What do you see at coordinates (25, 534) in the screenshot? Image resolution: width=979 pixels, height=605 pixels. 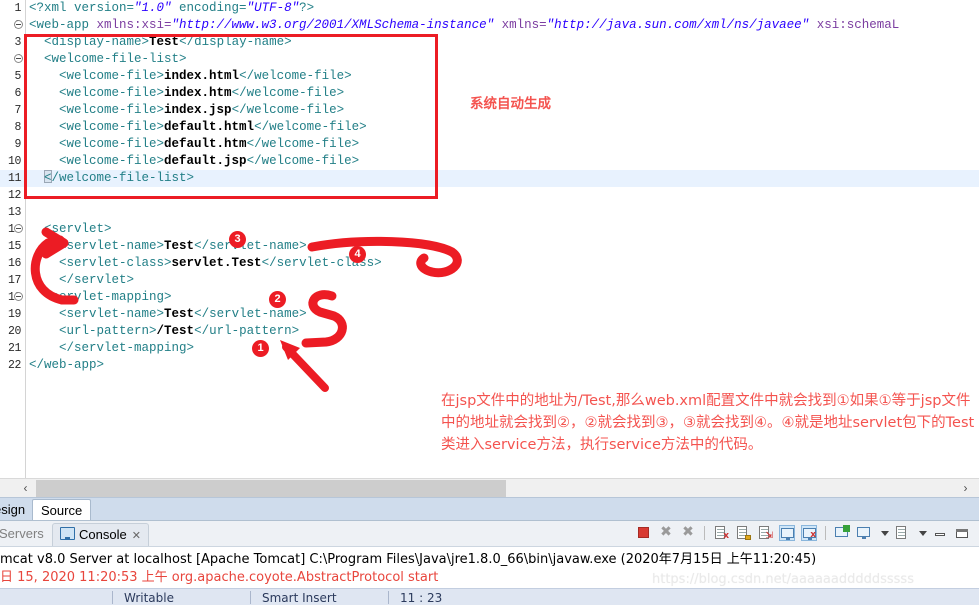 I see `tab-servers: Servers` at bounding box center [25, 534].